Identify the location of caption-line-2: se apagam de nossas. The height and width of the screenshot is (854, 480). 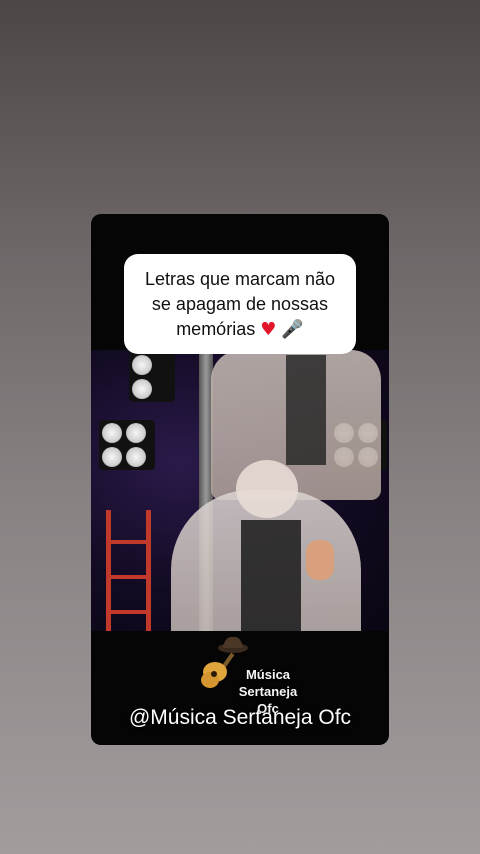
(240, 303).